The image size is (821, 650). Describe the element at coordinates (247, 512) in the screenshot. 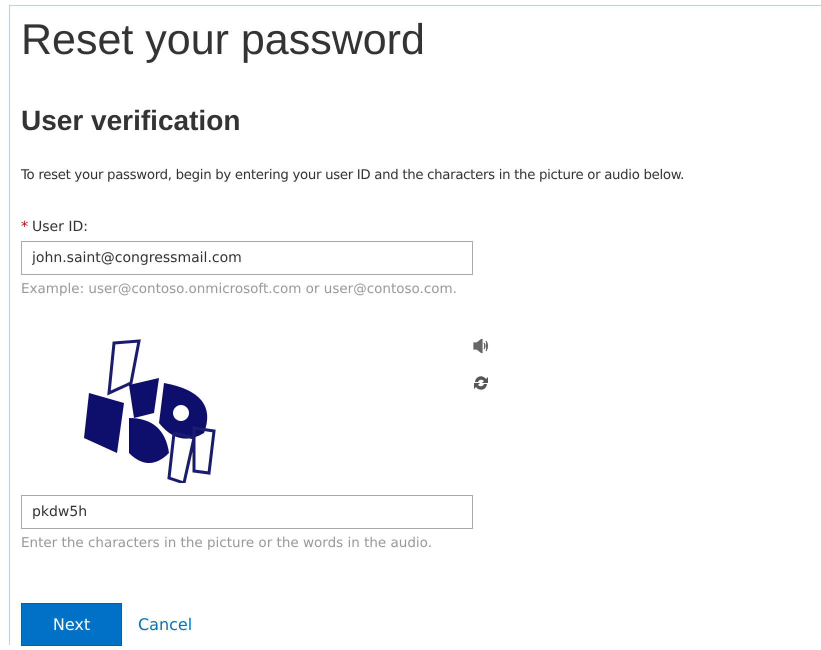

I see `captcha-field: pkdw5h` at that location.